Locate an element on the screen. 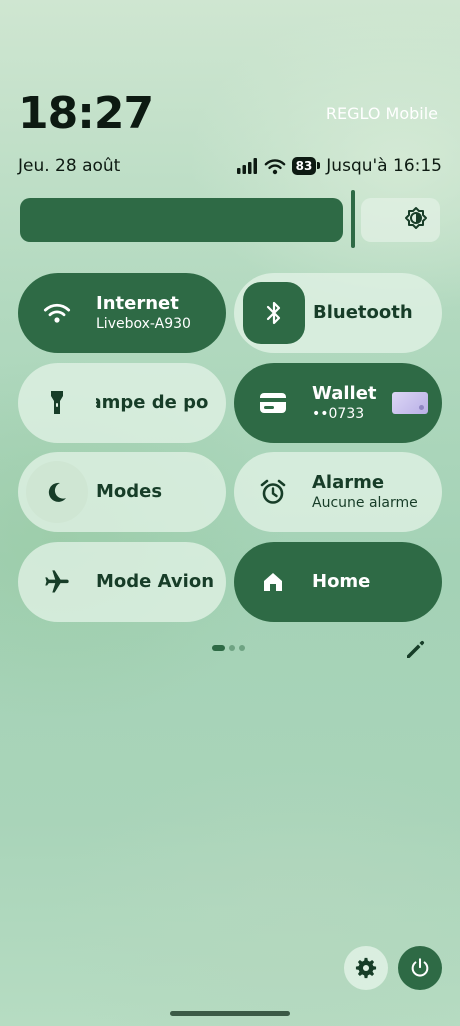 This screenshot has width=460, height=1026. brightness-track is located at coordinates (400, 220).